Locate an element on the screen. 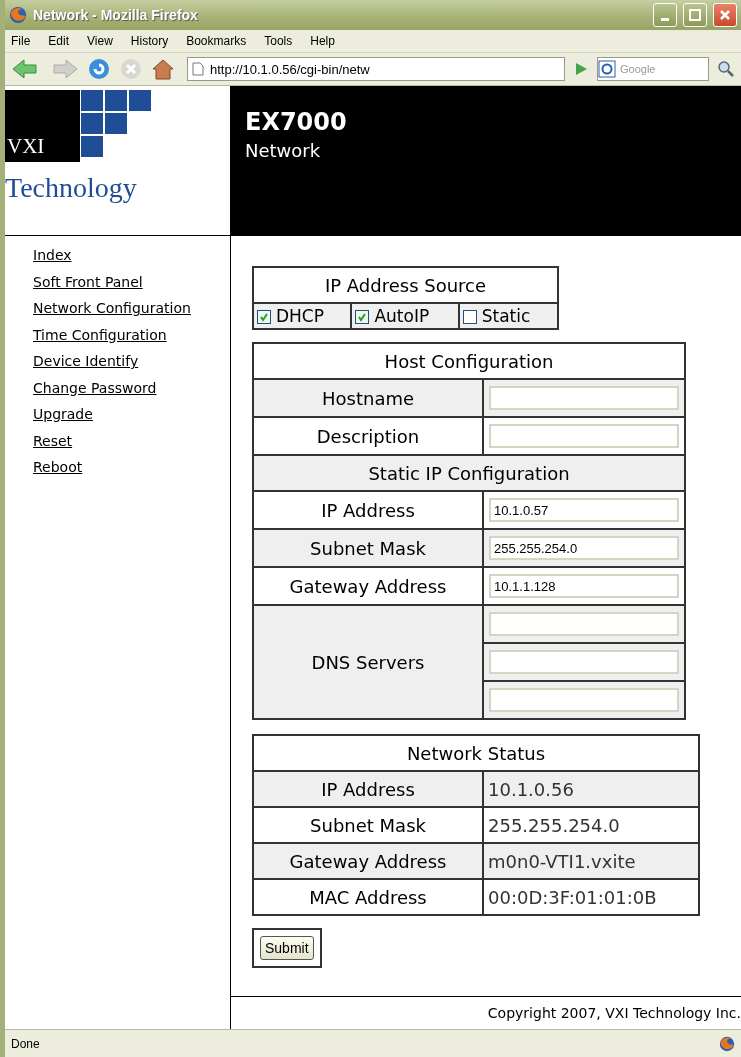 Image resolution: width=741 pixels, height=1057 pixels. input-field: 10.1.0.57 is located at coordinates (584, 510).